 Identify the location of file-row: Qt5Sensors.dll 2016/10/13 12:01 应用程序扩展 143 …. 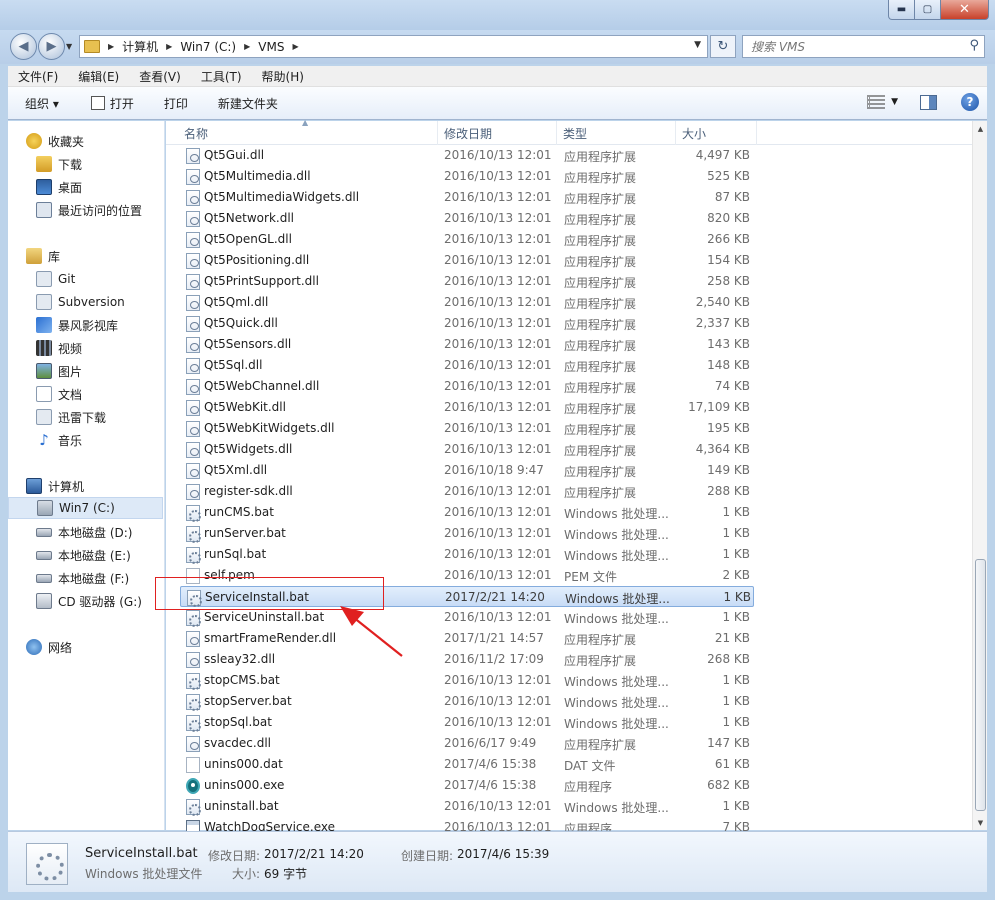
(467, 344).